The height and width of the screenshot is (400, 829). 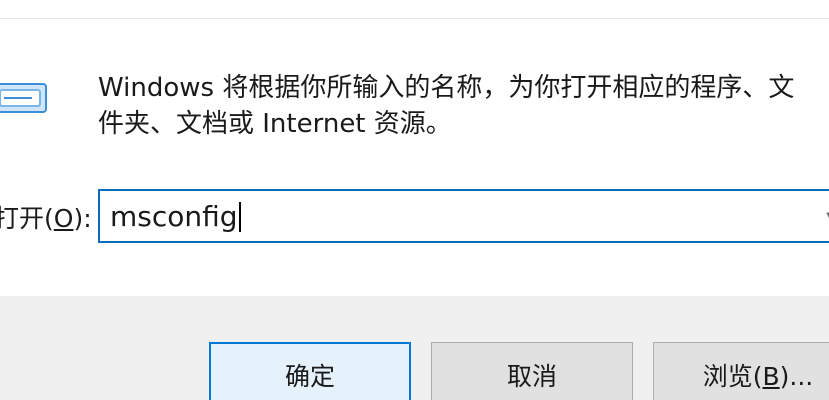 I want to click on description-line-2: 件夹、文档或 Internet 资源。, so click(x=275, y=124).